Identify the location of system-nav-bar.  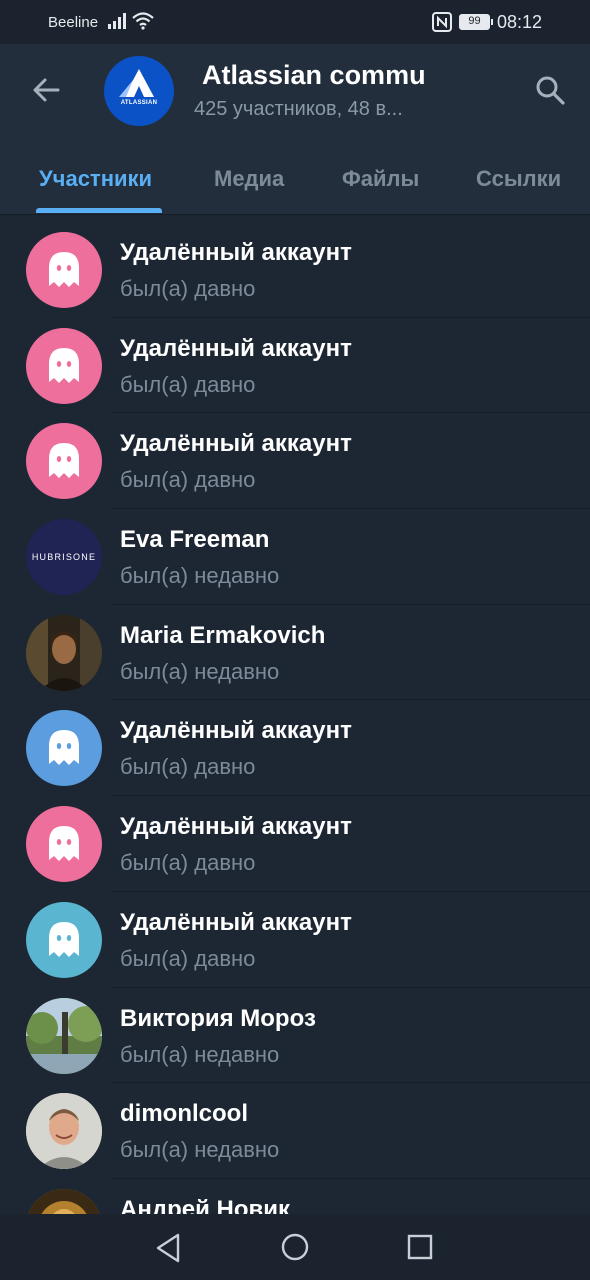
(295, 1247).